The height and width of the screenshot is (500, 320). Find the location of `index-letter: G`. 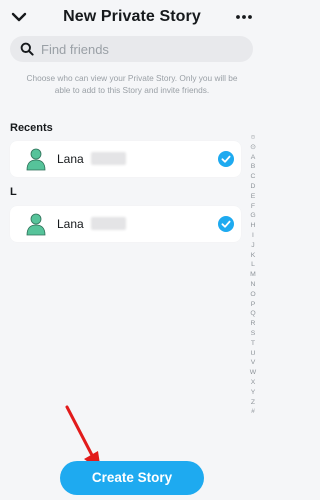

index-letter: G is located at coordinates (253, 216).